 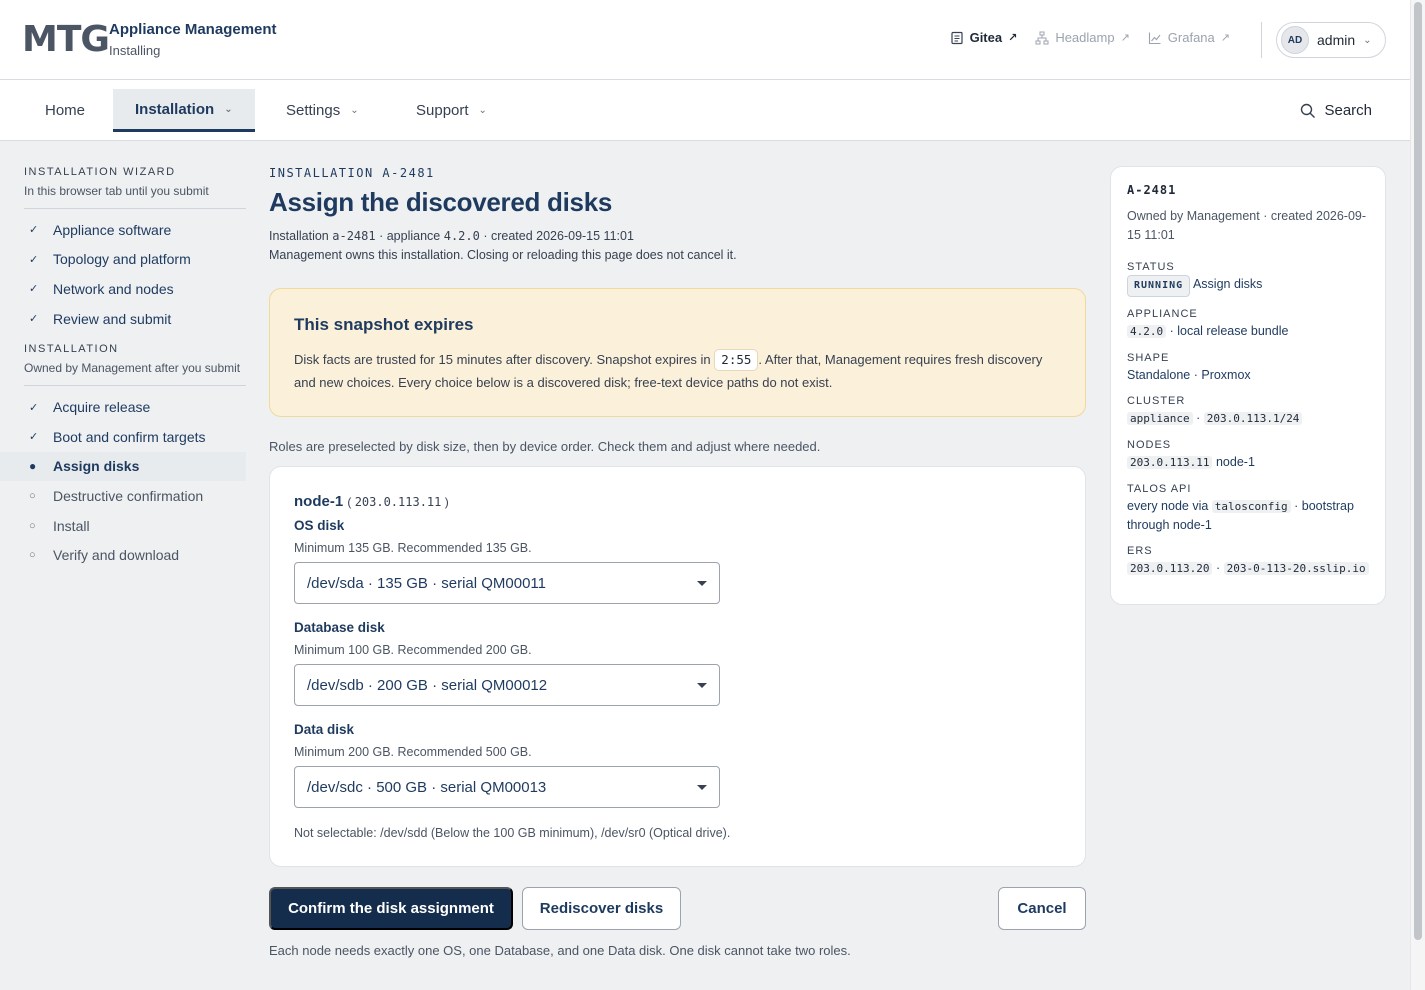 What do you see at coordinates (71, 525) in the screenshot?
I see `step-label: Install` at bounding box center [71, 525].